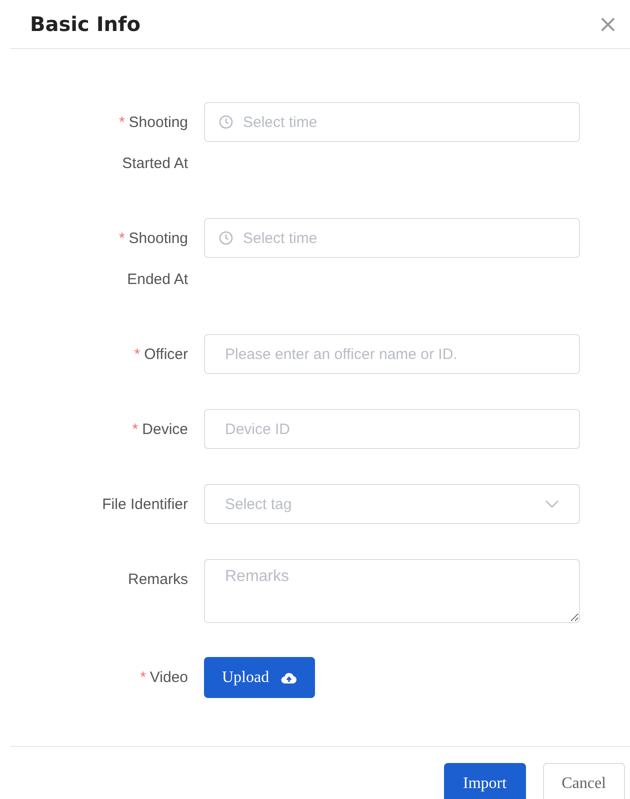 This screenshot has height=799, width=630. What do you see at coordinates (392, 429) in the screenshot?
I see `text-input-field: Device ID` at bounding box center [392, 429].